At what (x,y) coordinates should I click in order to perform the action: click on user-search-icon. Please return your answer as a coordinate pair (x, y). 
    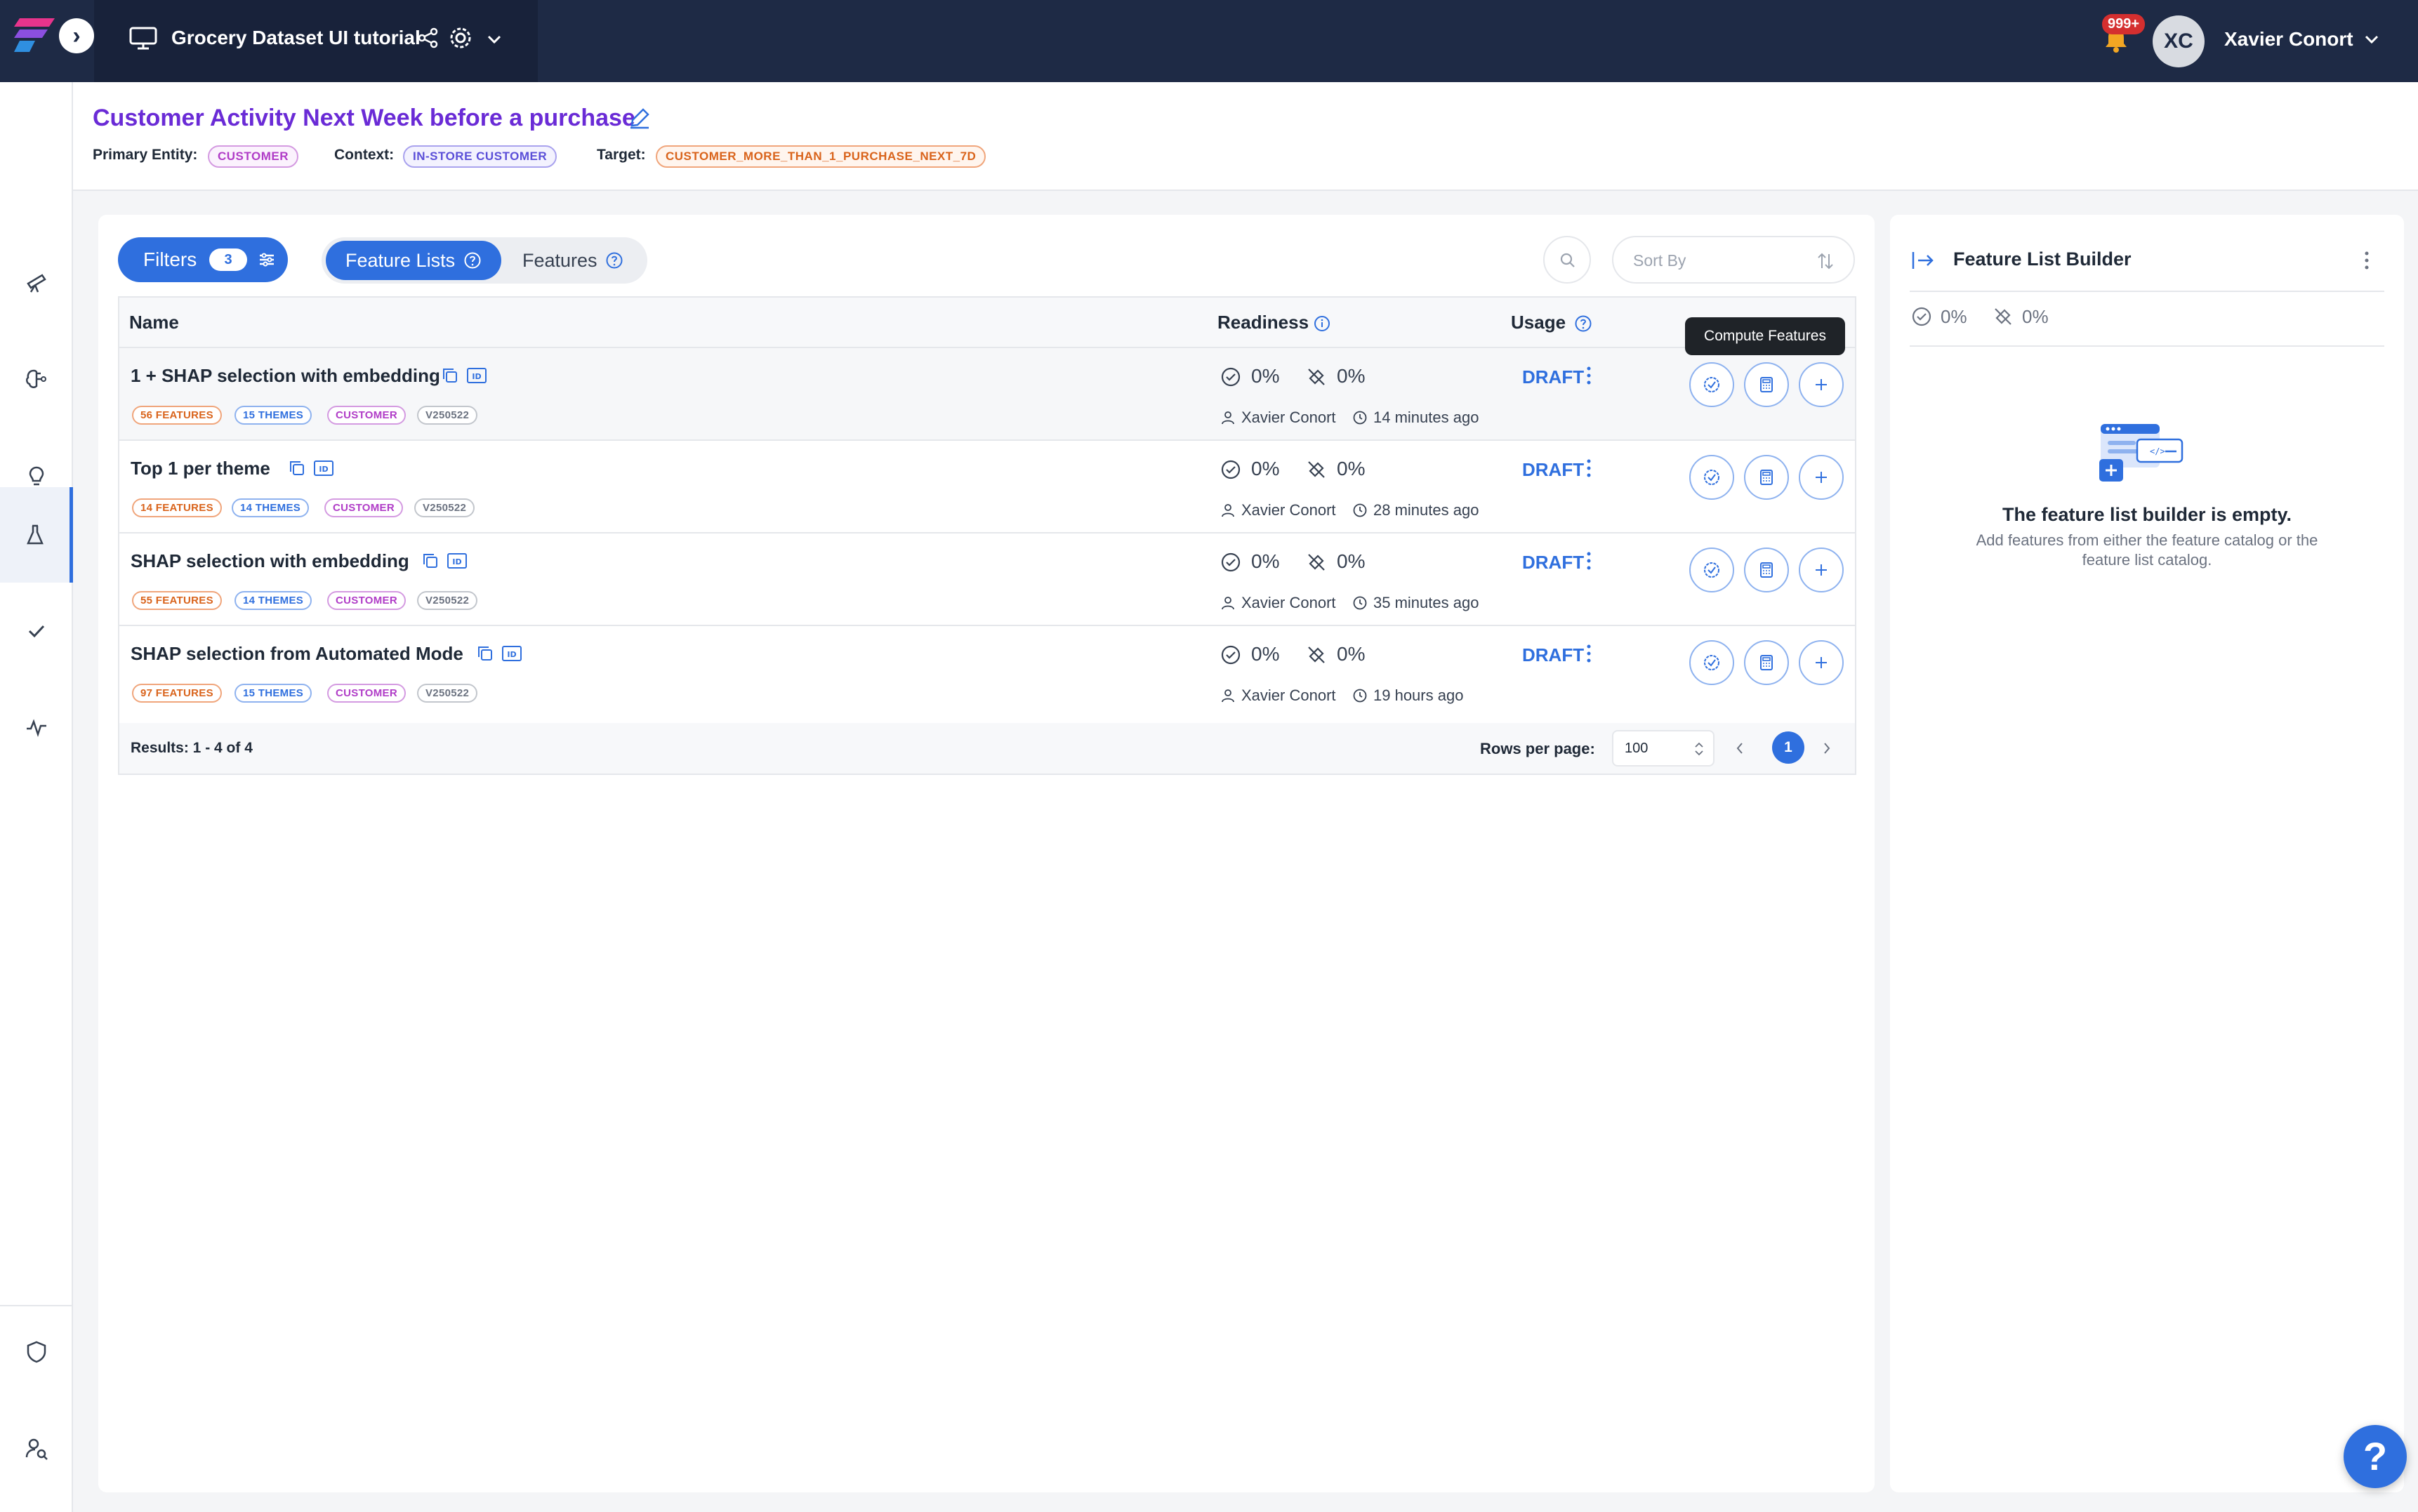
    Looking at the image, I should click on (36, 1449).